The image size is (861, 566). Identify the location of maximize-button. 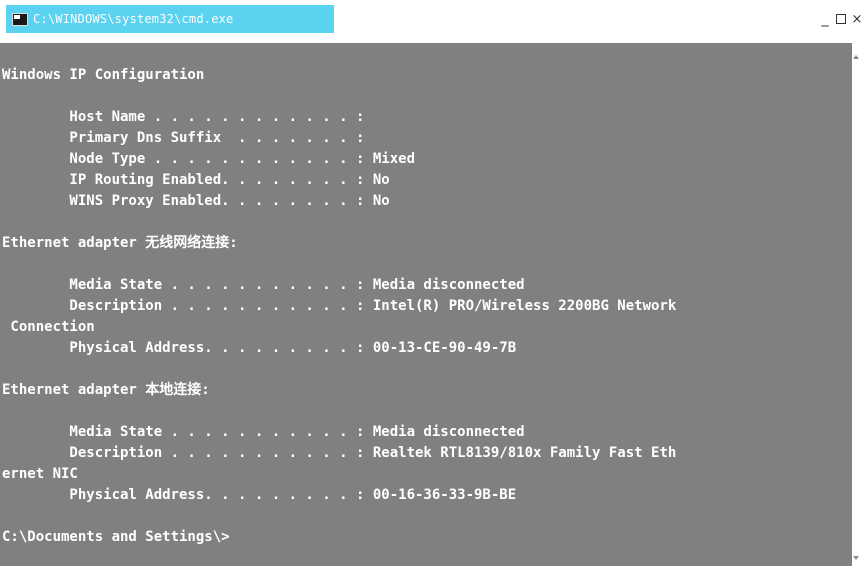
(841, 19).